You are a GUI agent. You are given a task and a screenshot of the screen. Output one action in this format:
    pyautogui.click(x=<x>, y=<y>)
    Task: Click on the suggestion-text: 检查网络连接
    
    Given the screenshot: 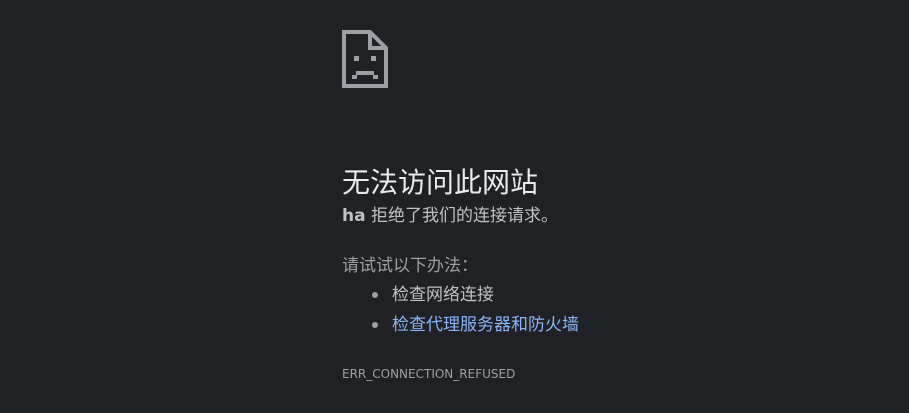 What is the action you would take?
    pyautogui.click(x=443, y=295)
    